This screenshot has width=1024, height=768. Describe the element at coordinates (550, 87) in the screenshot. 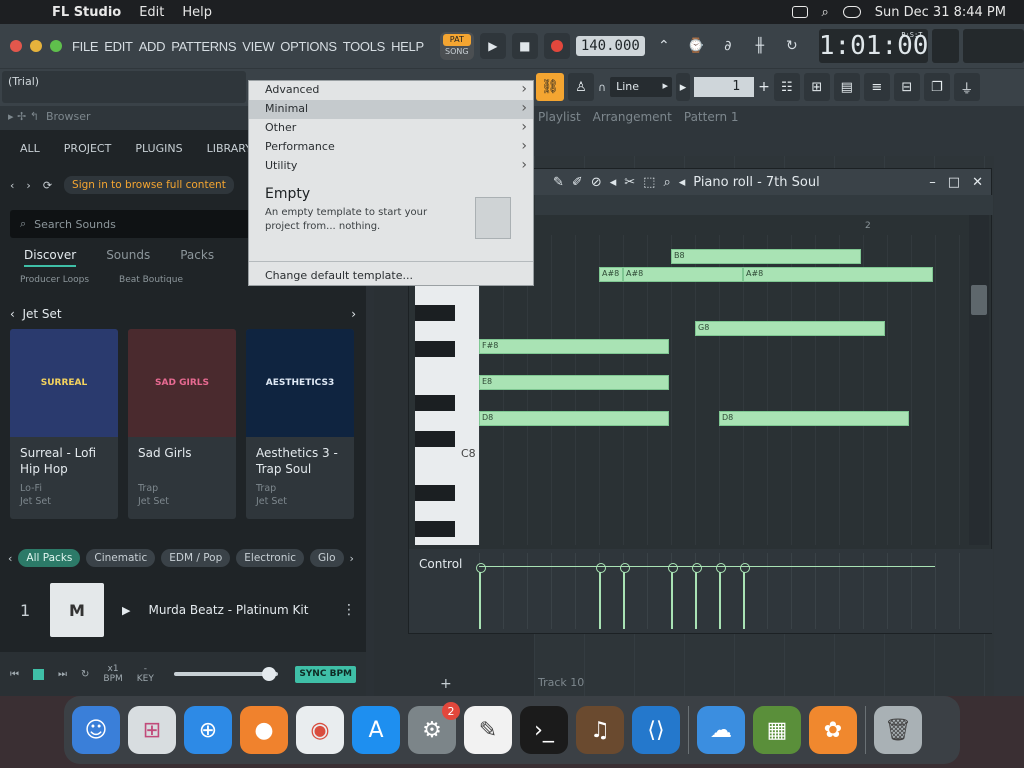

I see `link-icon: ⛓` at that location.